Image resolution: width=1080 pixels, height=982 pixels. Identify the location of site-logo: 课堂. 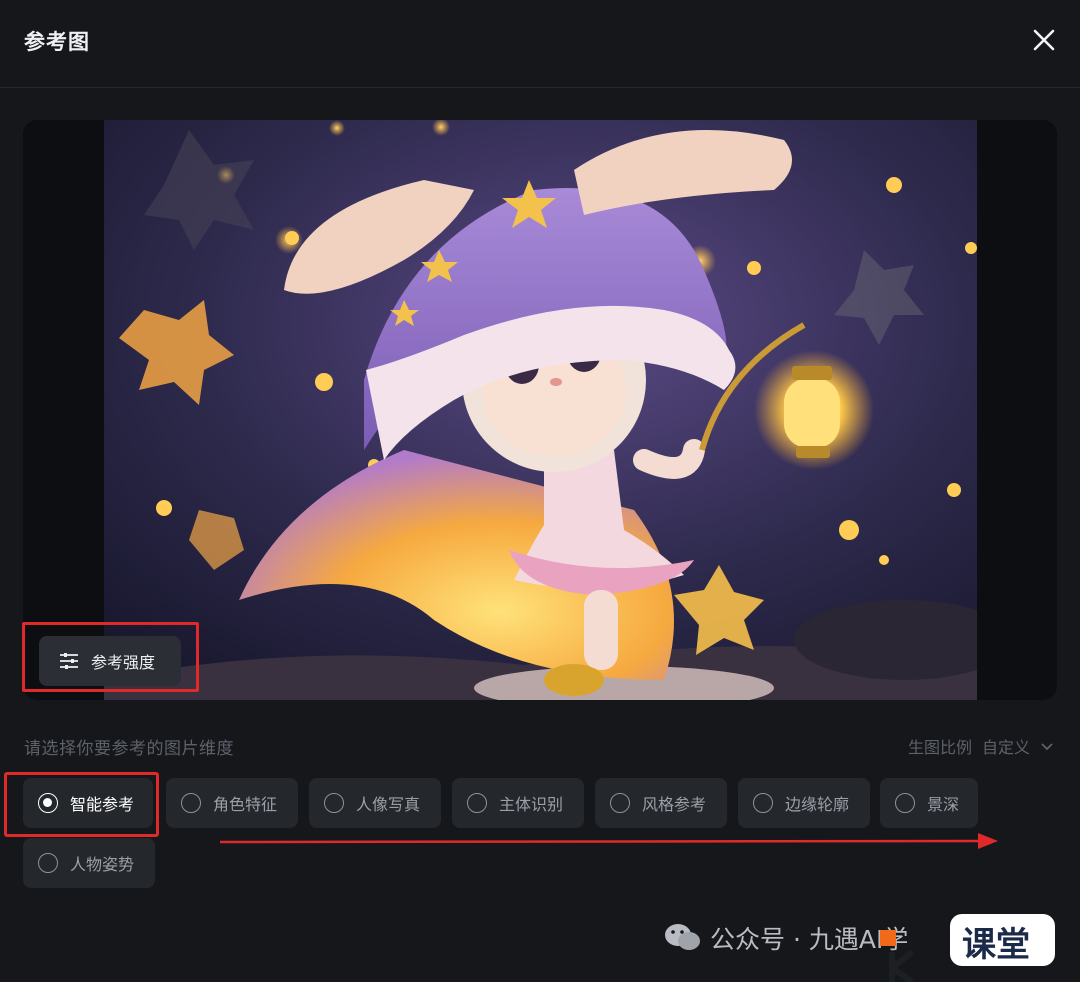
(967, 948).